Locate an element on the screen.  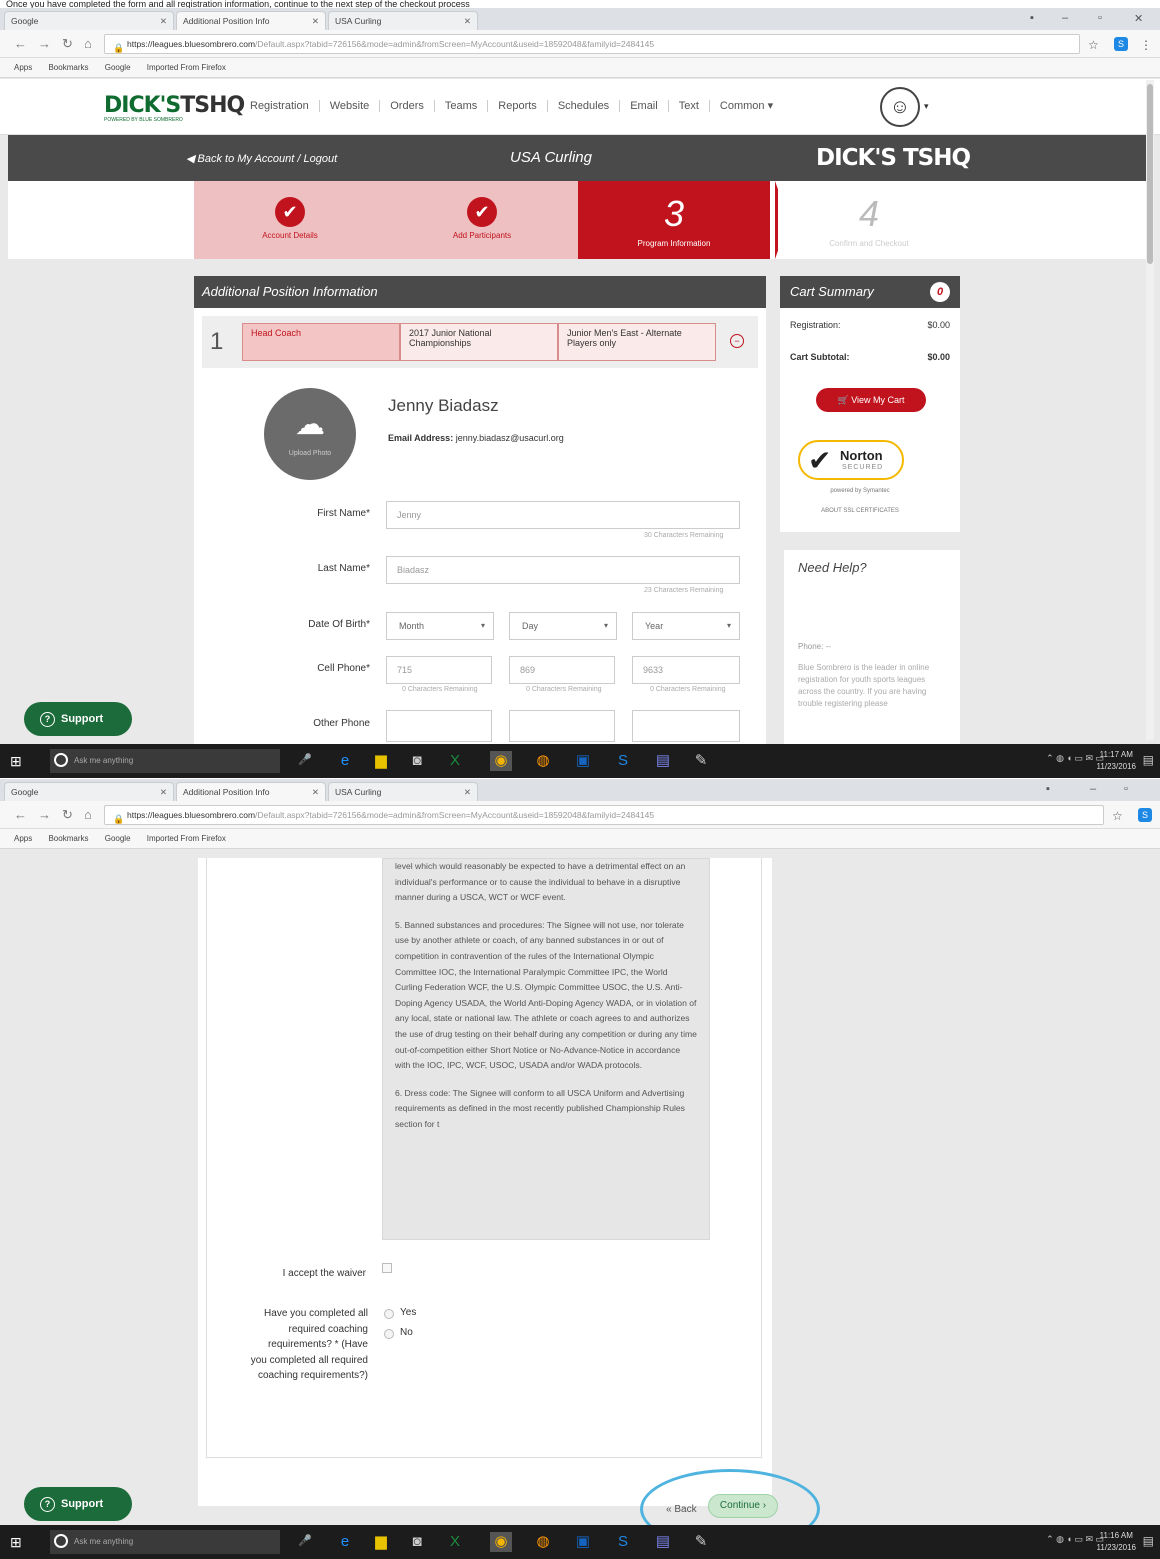
page-scrollbar is located at coordinates (1150, 410).